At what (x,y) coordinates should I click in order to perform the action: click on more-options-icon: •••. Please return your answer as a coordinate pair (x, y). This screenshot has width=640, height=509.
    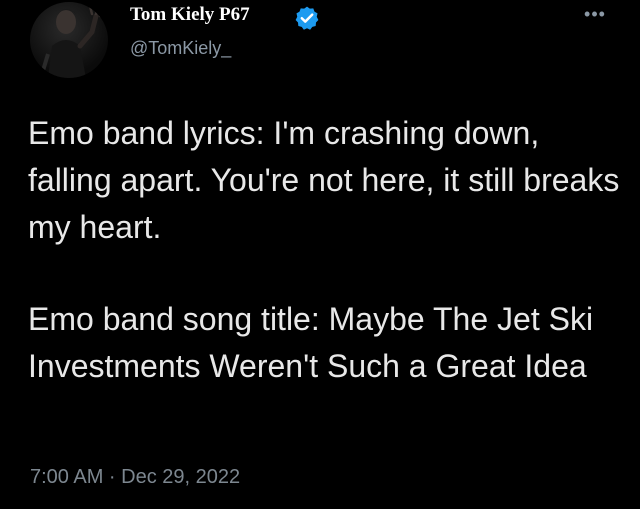
    Looking at the image, I should click on (595, 14).